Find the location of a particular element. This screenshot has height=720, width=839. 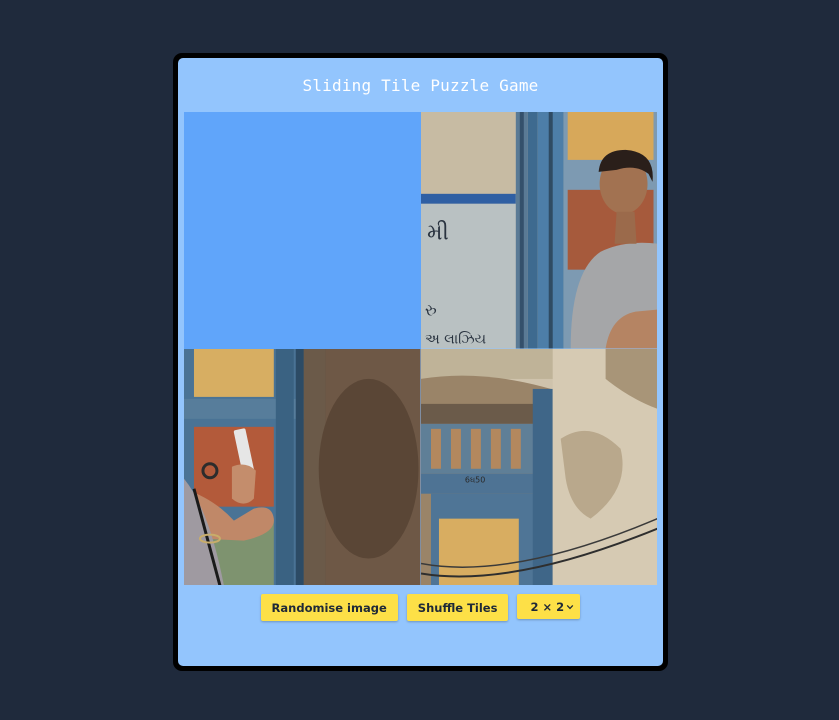

game-title: Sliding Tile Puzzle Game is located at coordinates (420, 85).